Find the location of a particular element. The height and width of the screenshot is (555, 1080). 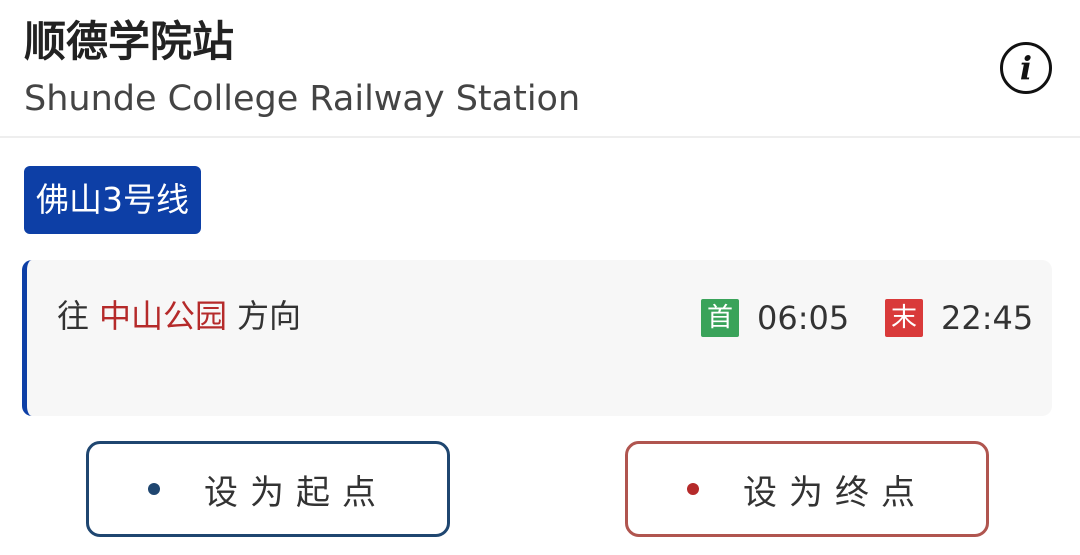

line-badge: 佛山3号线 is located at coordinates (112, 200).